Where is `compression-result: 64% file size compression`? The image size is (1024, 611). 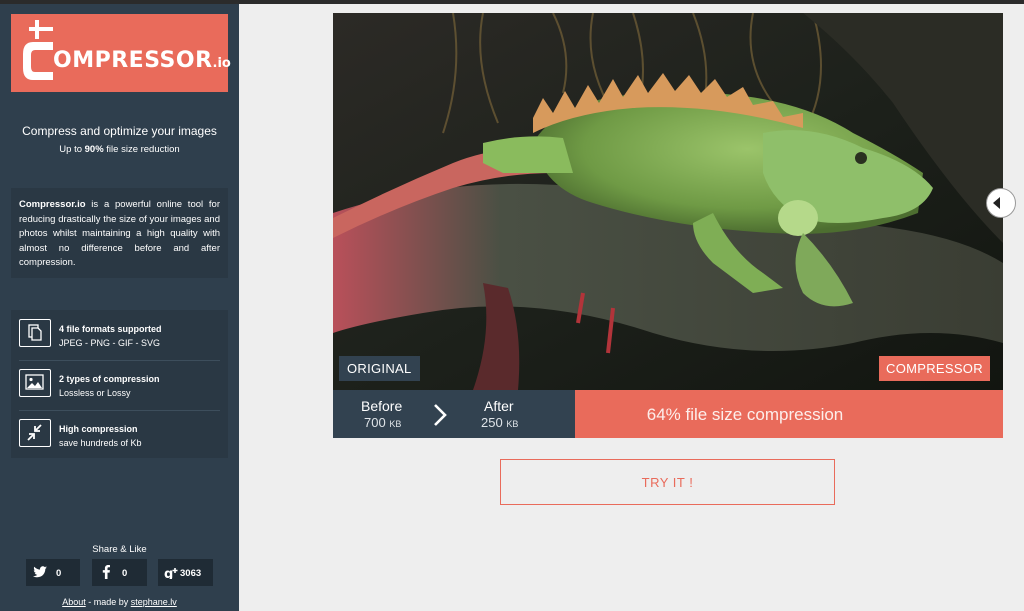
compression-result: 64% file size compression is located at coordinates (789, 414).